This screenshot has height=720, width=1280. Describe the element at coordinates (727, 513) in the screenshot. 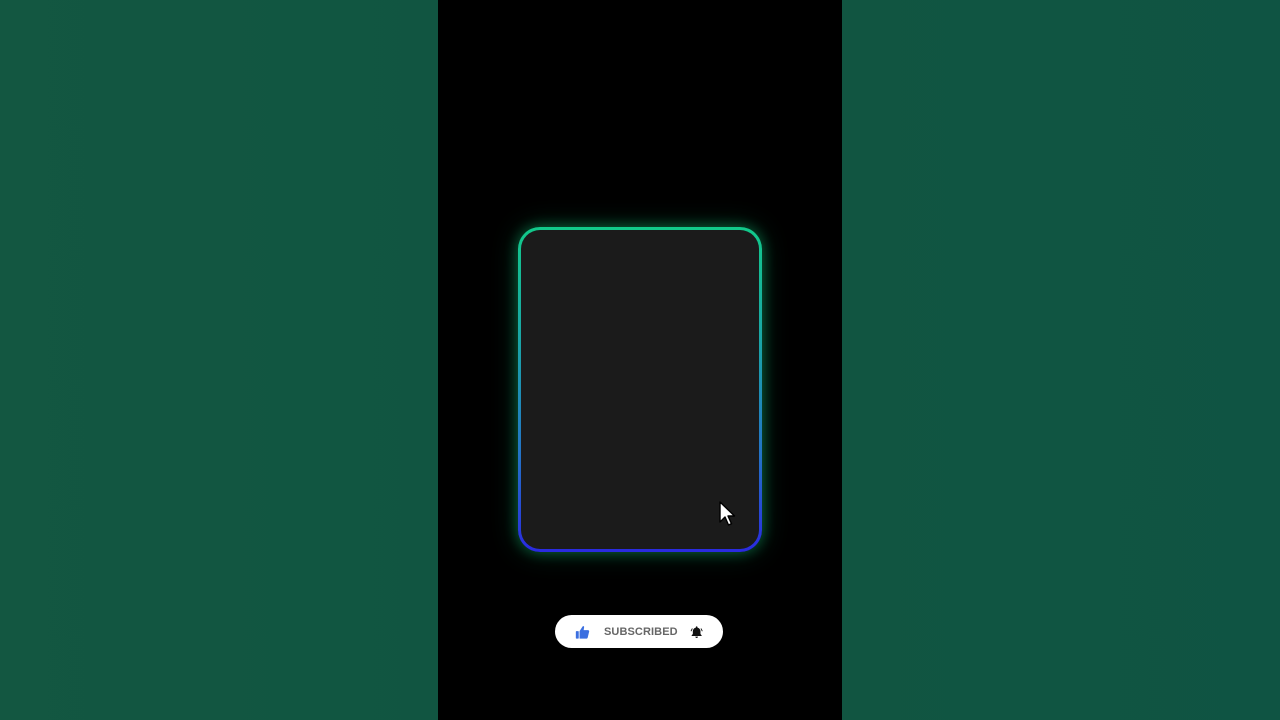

I see `mouse-cursor-icon` at that location.